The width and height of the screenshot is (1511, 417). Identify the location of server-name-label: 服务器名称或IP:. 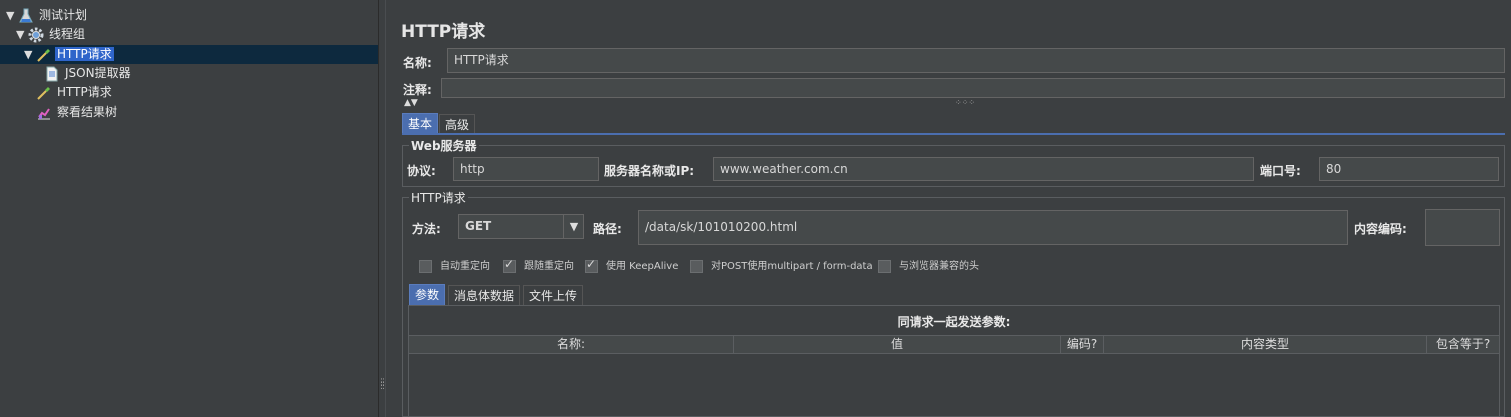
(649, 171).